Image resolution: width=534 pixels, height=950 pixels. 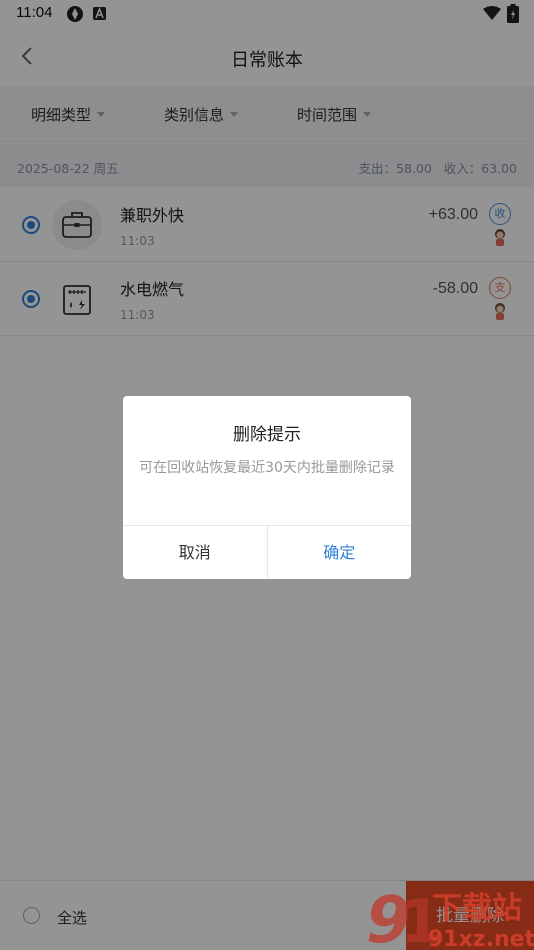 What do you see at coordinates (477, 908) in the screenshot?
I see `svg-text: 下载站` at bounding box center [477, 908].